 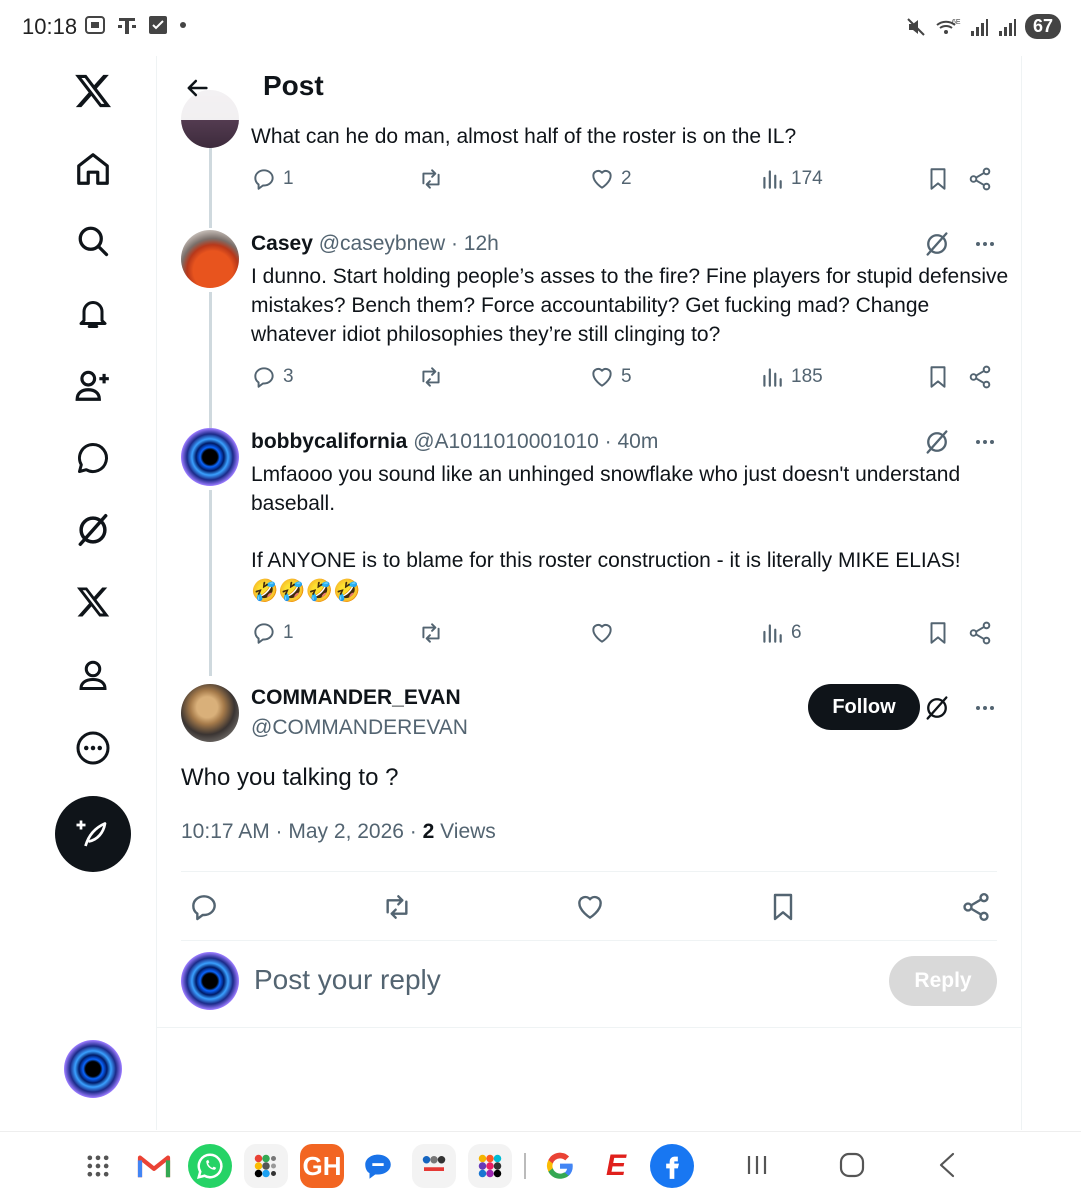 I want to click on whatsapp-icon, so click(x=210, y=1166).